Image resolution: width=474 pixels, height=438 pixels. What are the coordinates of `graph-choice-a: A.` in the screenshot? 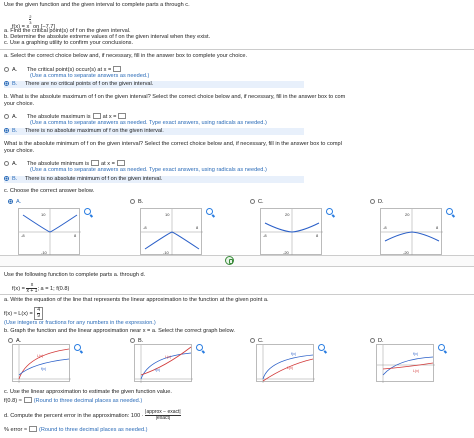 It's located at (14, 202).